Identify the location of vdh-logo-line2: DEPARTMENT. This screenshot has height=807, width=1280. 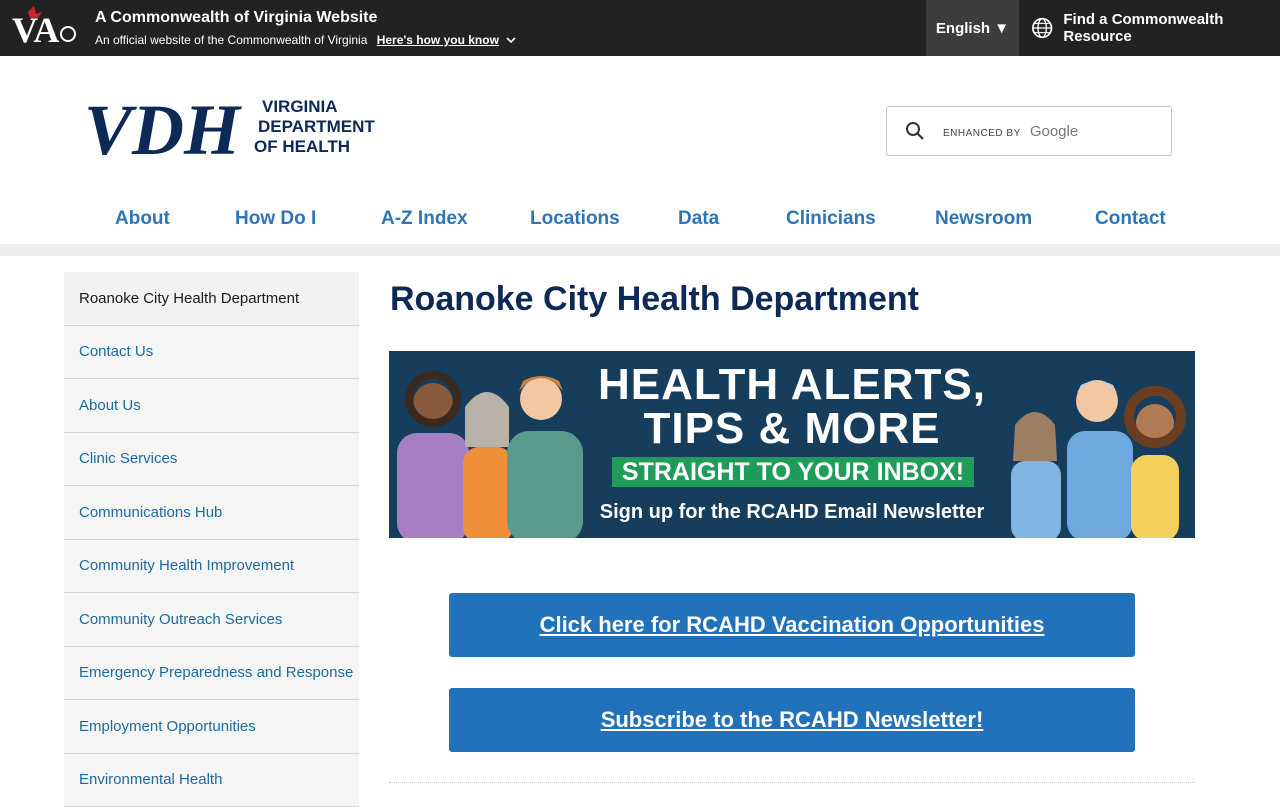
(316, 126).